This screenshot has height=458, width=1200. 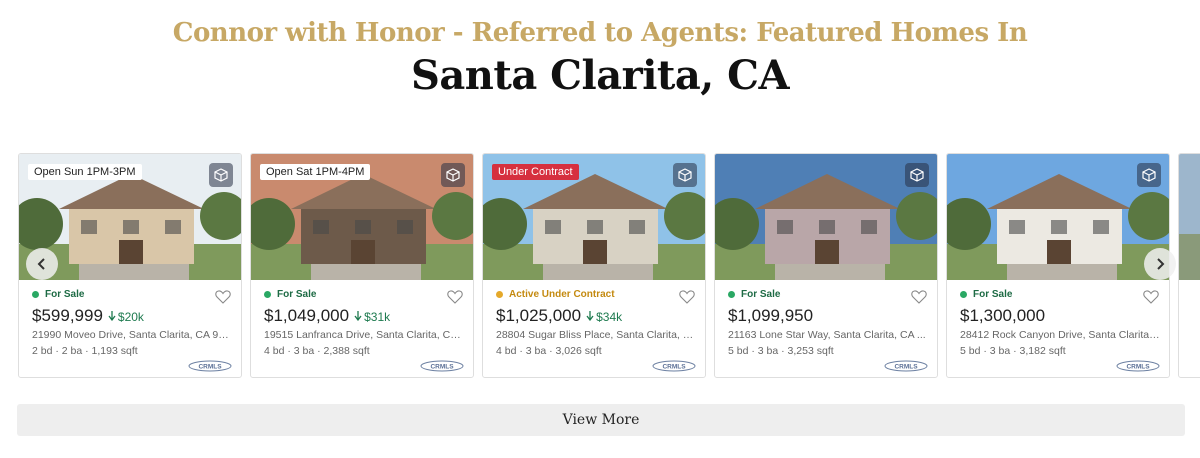 I want to click on listing-details: 2 bd · 2 ba · 1,193 sqft, so click(x=85, y=351).